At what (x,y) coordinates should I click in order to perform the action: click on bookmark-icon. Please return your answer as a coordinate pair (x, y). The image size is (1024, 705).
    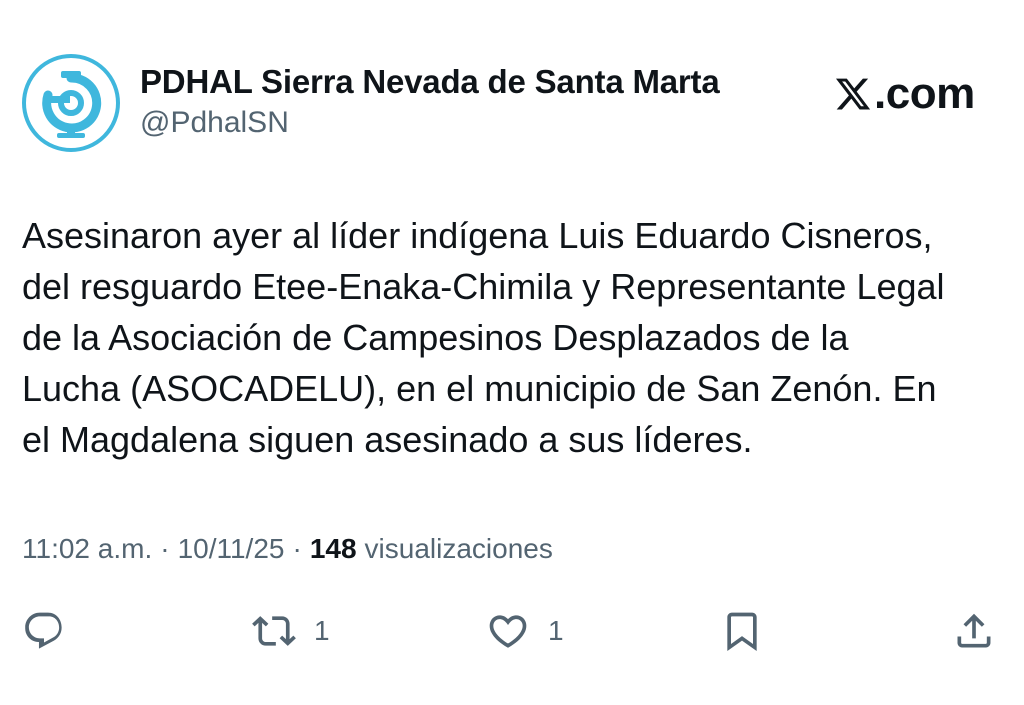
    Looking at the image, I should click on (742, 632).